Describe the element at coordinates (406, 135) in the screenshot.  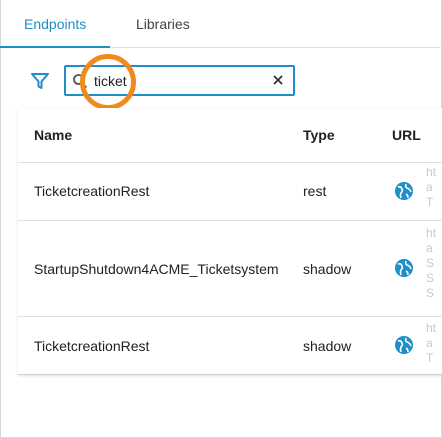
I see `column-header-url: URL` at that location.